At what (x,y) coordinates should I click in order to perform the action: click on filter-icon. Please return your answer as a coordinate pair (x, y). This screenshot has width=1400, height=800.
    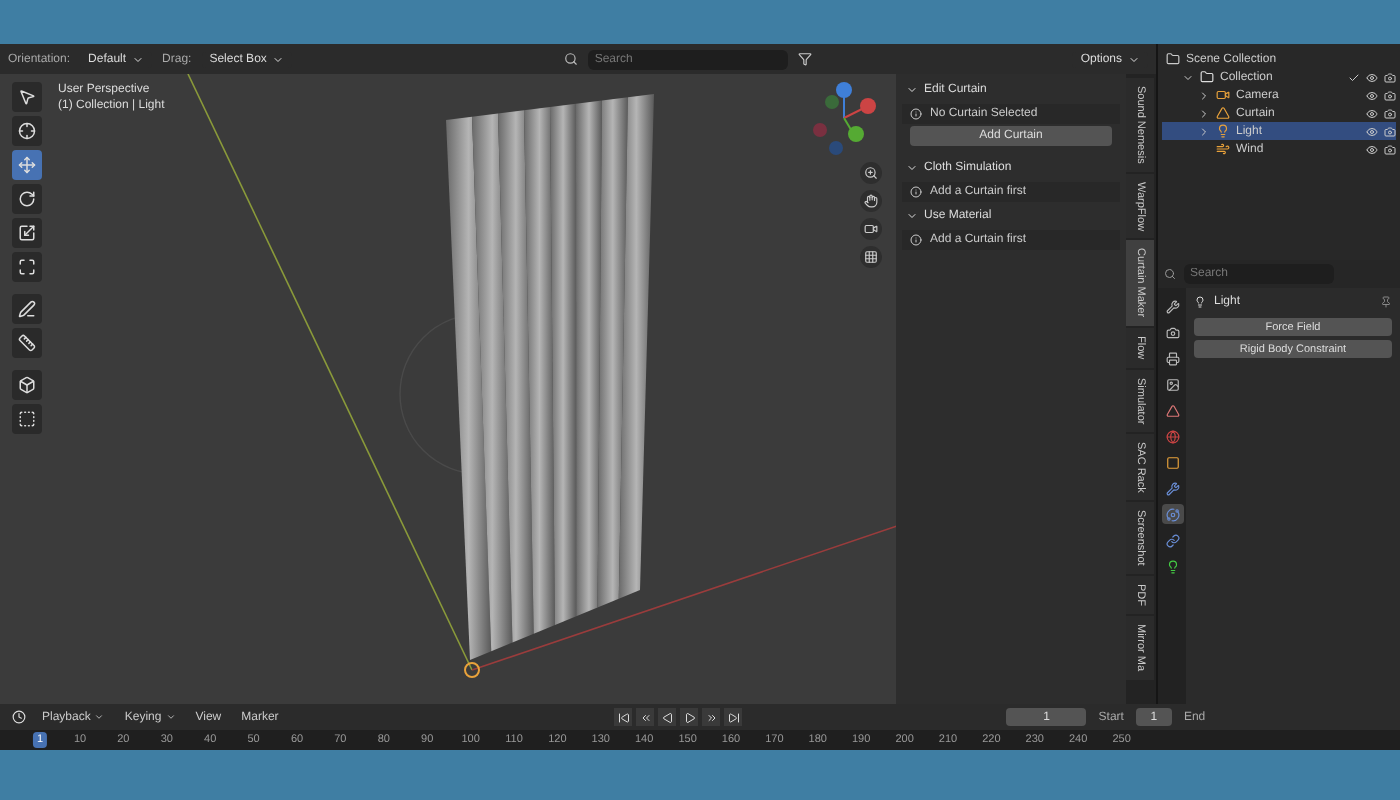
    Looking at the image, I should click on (805, 59).